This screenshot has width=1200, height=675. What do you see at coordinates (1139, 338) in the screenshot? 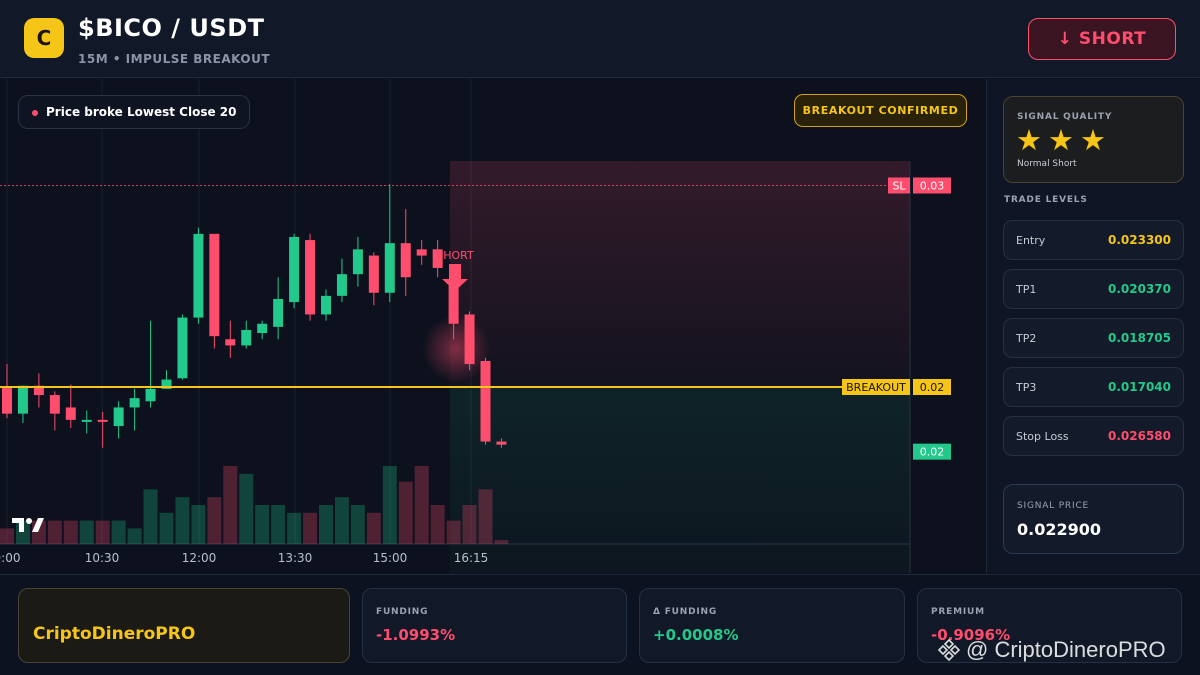
I see `level-value: 0.018705` at bounding box center [1139, 338].